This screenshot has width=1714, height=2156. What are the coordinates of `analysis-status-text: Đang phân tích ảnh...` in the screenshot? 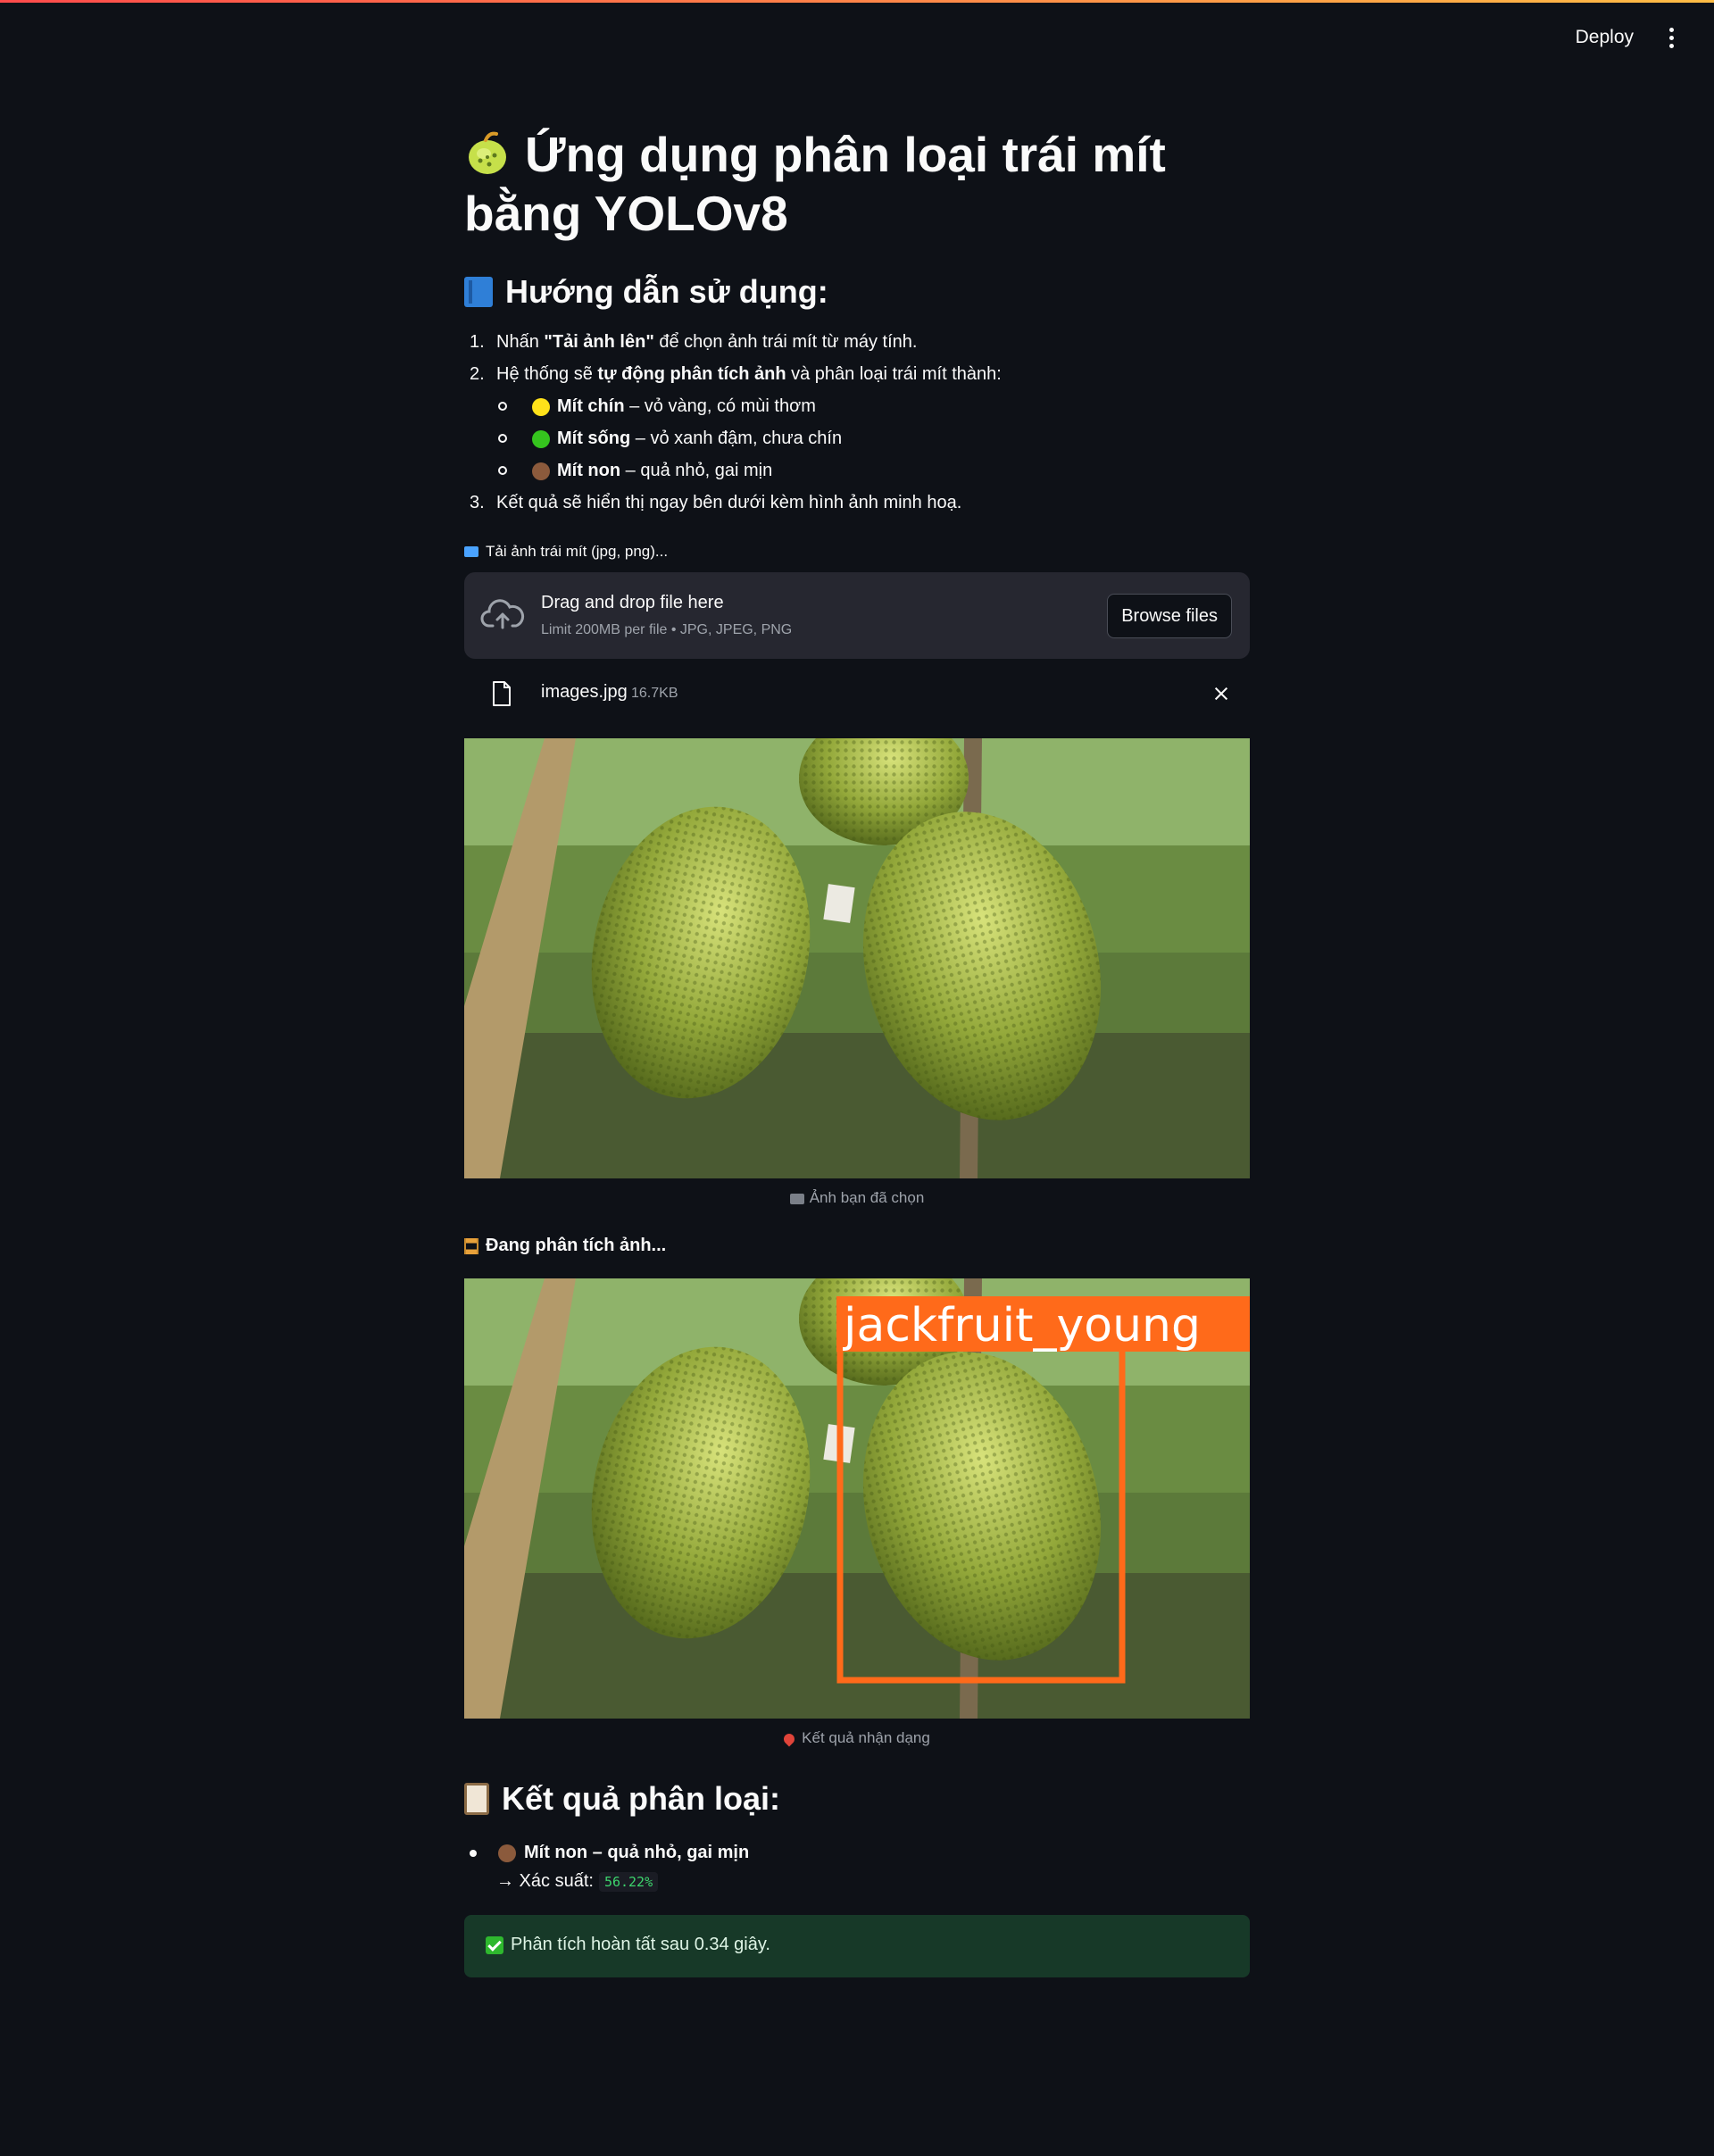 It's located at (576, 1245).